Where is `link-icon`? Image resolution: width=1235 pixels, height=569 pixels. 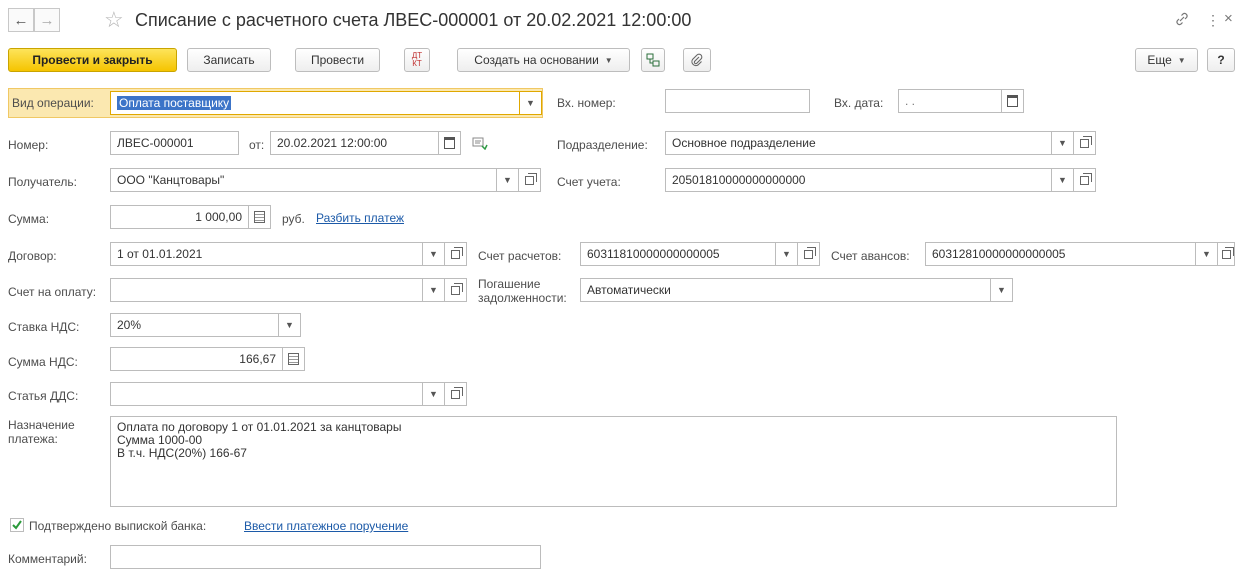 link-icon is located at coordinates (1182, 20).